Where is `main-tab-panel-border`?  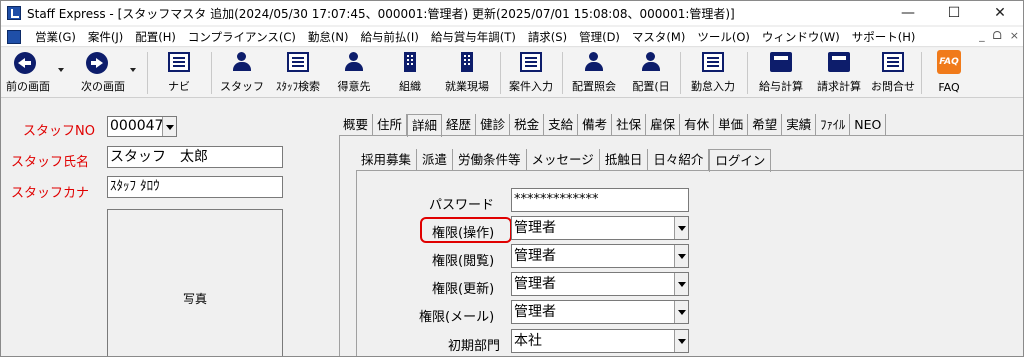
main-tab-panel-border is located at coordinates (681, 135).